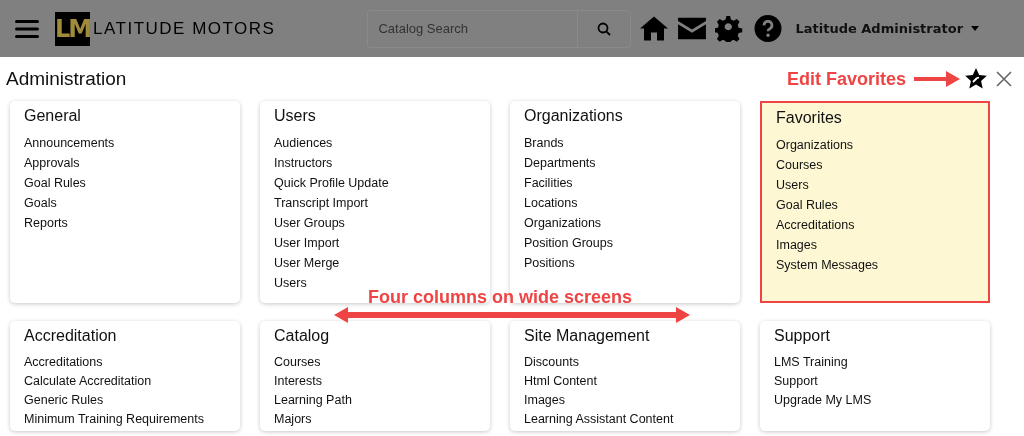  Describe the element at coordinates (309, 223) in the screenshot. I see `menu-link: User Groups` at that location.